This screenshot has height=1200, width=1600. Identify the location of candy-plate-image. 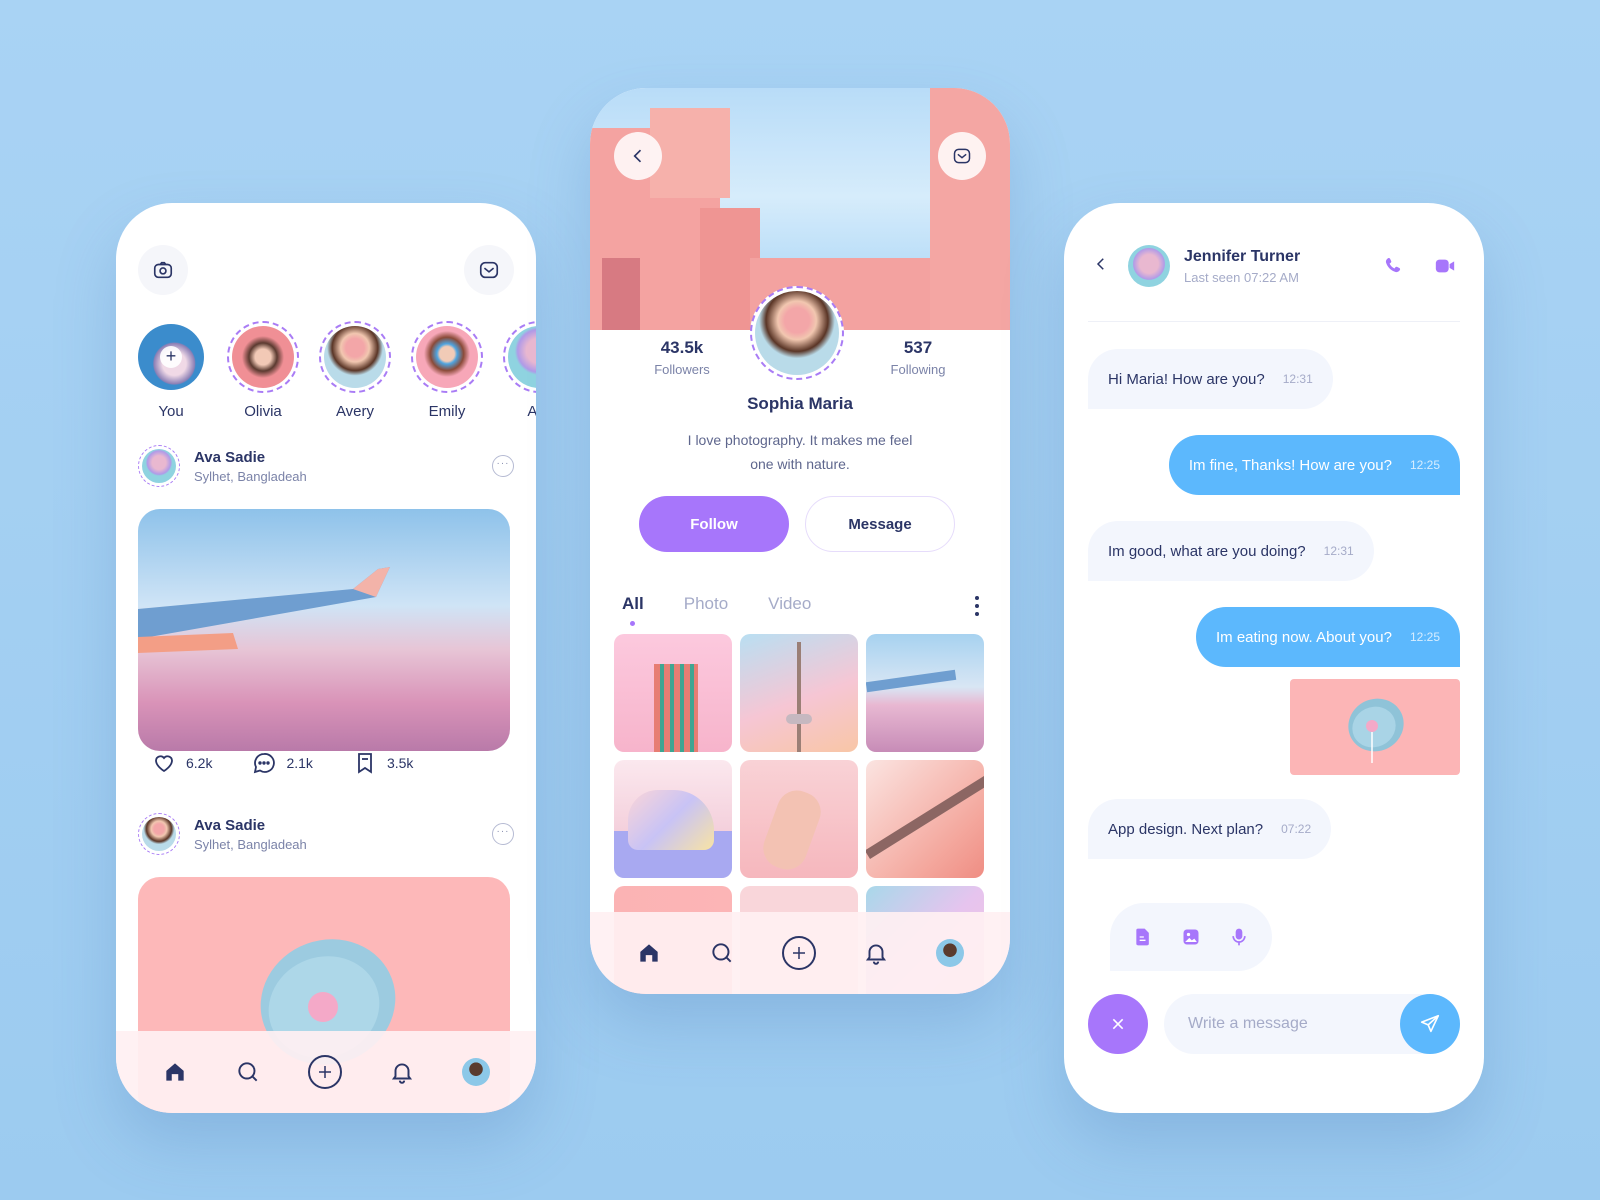
(1376, 730).